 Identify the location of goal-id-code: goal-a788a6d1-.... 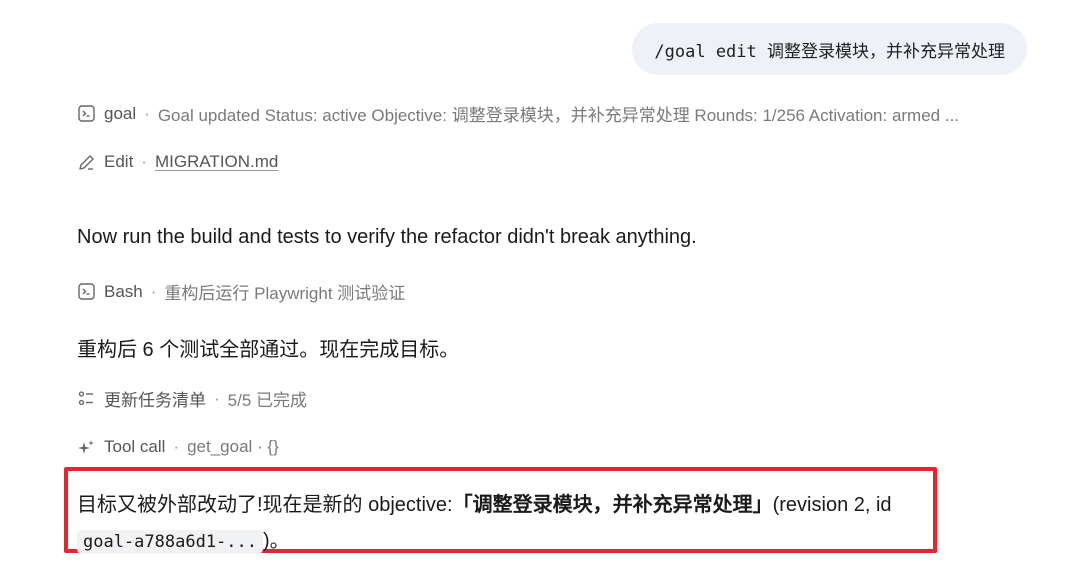
(170, 542).